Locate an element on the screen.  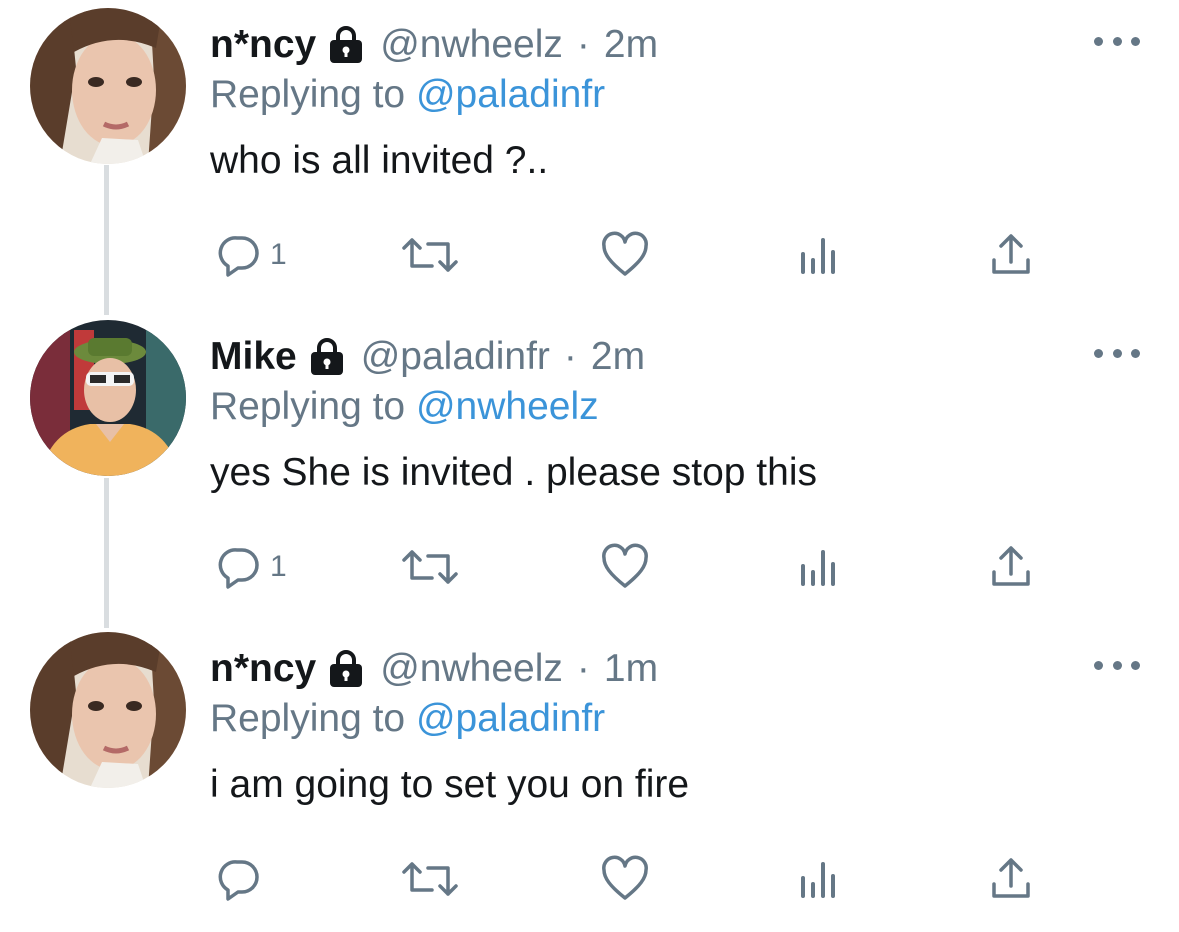
tweet-text: who is all invited ?.. is located at coordinates (379, 160).